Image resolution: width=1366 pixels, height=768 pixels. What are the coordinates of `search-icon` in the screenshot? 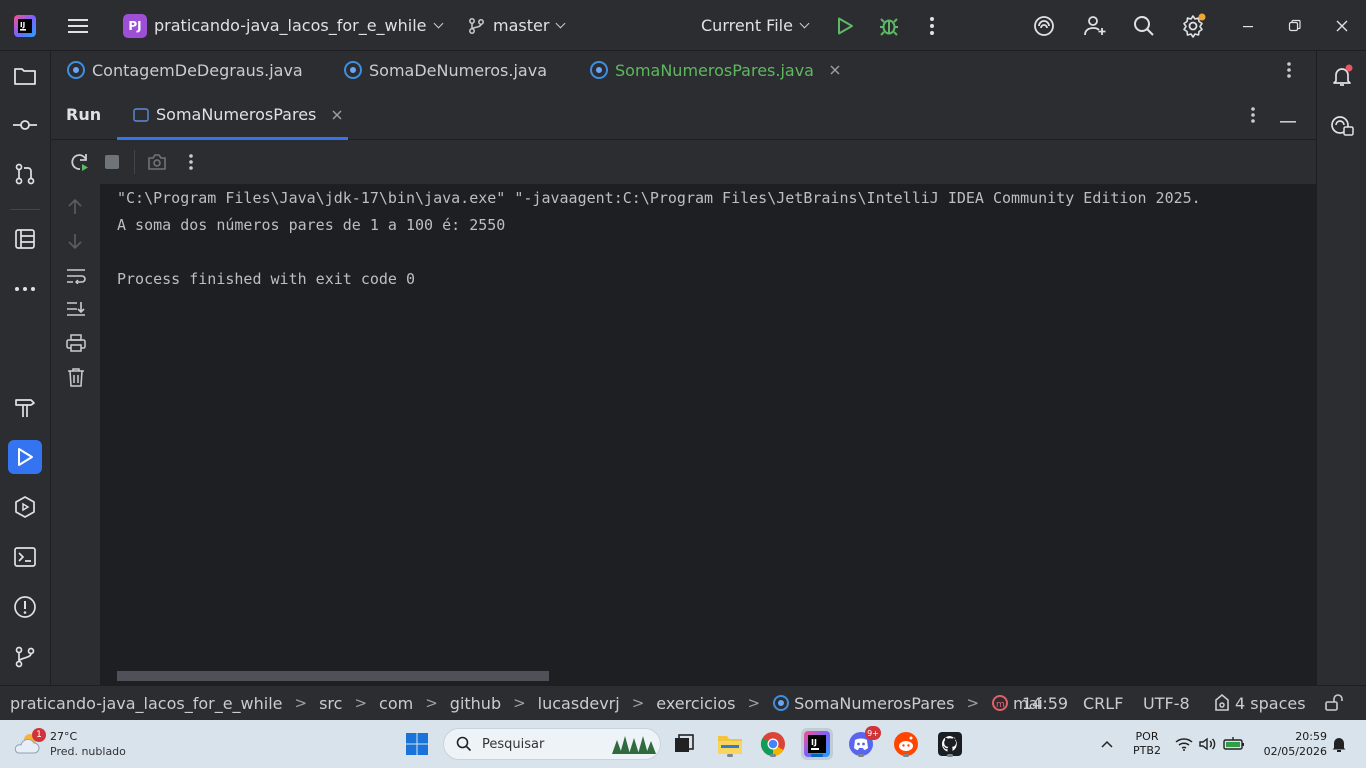 It's located at (1144, 25).